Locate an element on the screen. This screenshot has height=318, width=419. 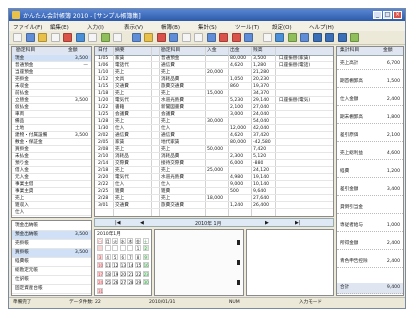
summary-row: 売上高計 6,700 is located at coordinates (370, 64).